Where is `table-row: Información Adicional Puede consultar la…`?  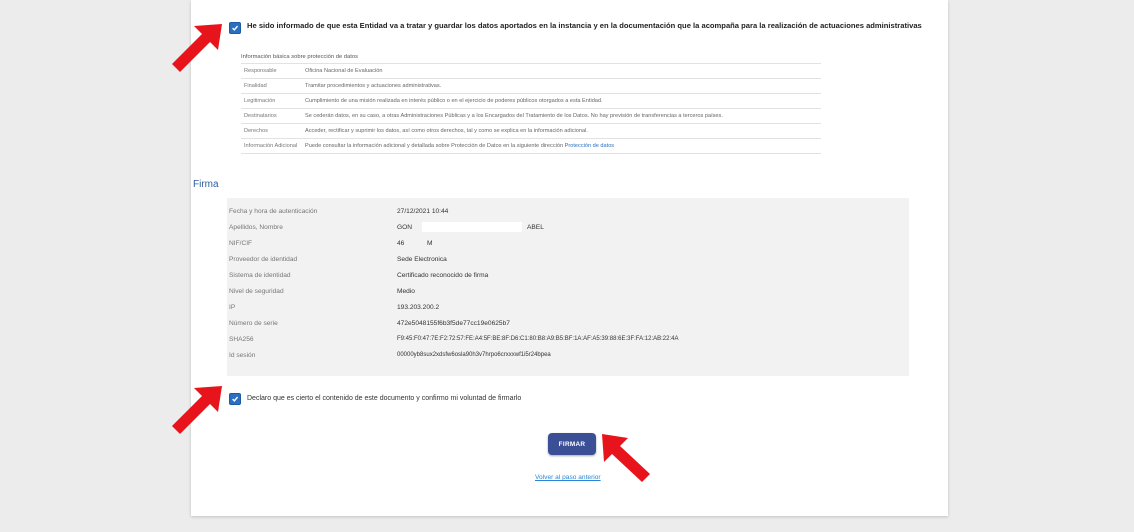 table-row: Información Adicional Puede consultar la… is located at coordinates (531, 146).